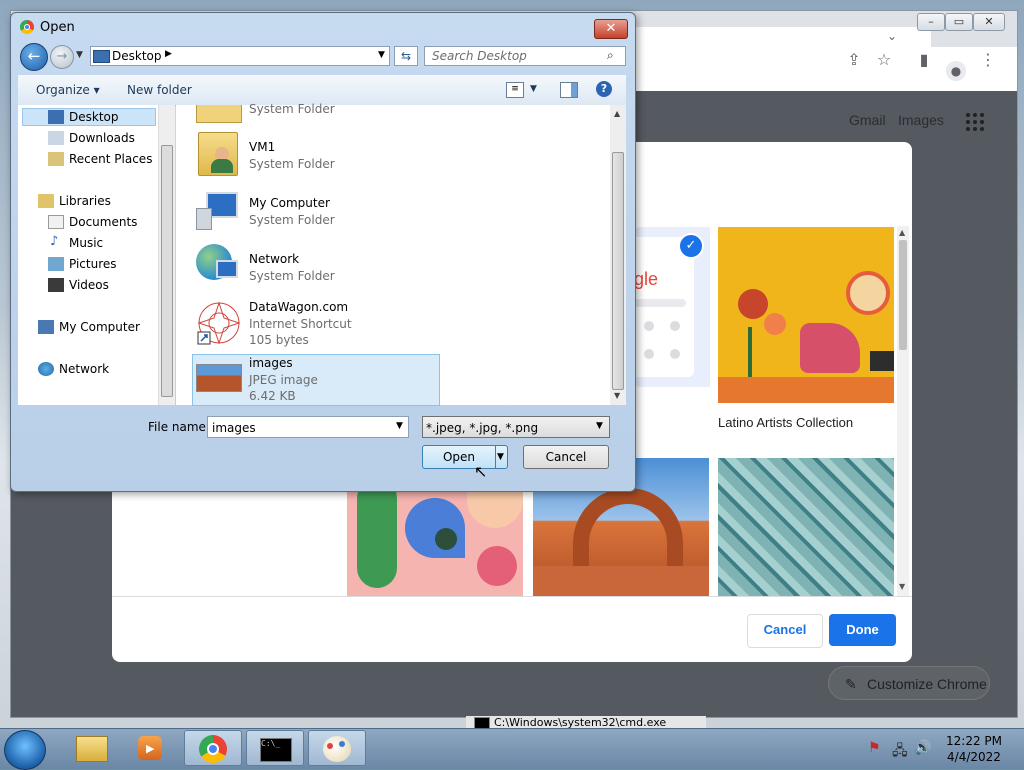 This screenshot has height=770, width=1024. What do you see at coordinates (25, 750) in the screenshot?
I see `windows-start-icon` at bounding box center [25, 750].